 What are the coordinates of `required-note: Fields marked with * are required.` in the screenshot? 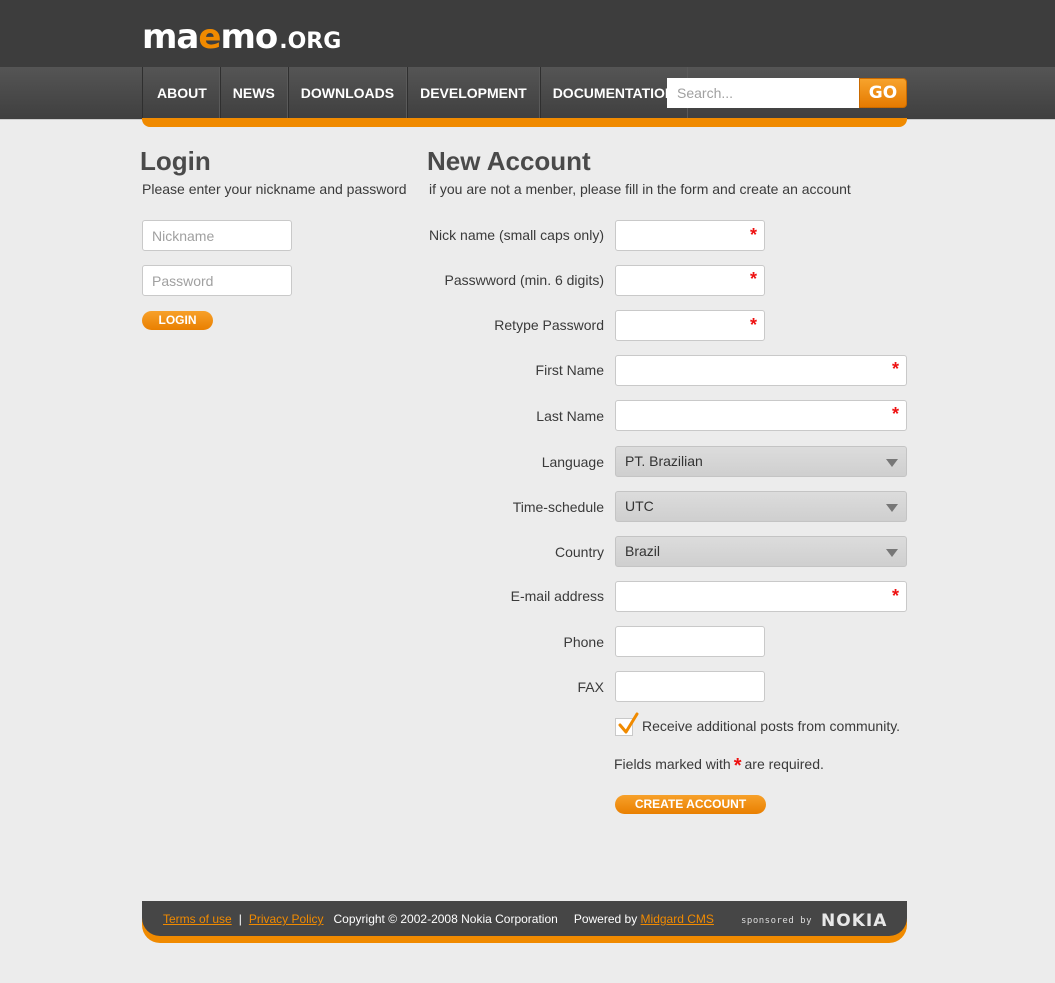 It's located at (719, 766).